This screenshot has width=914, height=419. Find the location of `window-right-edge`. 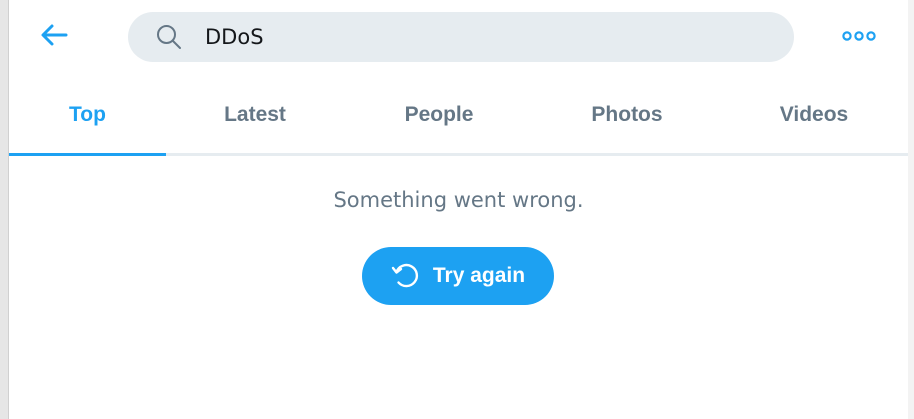

window-right-edge is located at coordinates (911, 209).